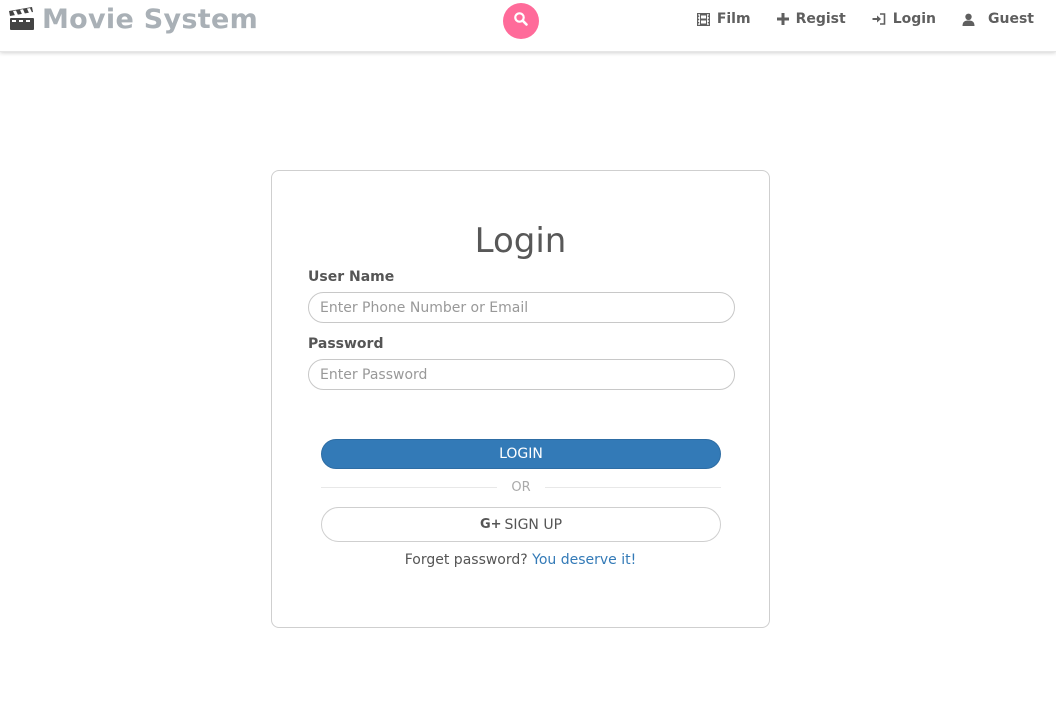 This screenshot has height=701, width=1056. Describe the element at coordinates (466, 560) in the screenshot. I see `forgot-text: Forget password?` at that location.